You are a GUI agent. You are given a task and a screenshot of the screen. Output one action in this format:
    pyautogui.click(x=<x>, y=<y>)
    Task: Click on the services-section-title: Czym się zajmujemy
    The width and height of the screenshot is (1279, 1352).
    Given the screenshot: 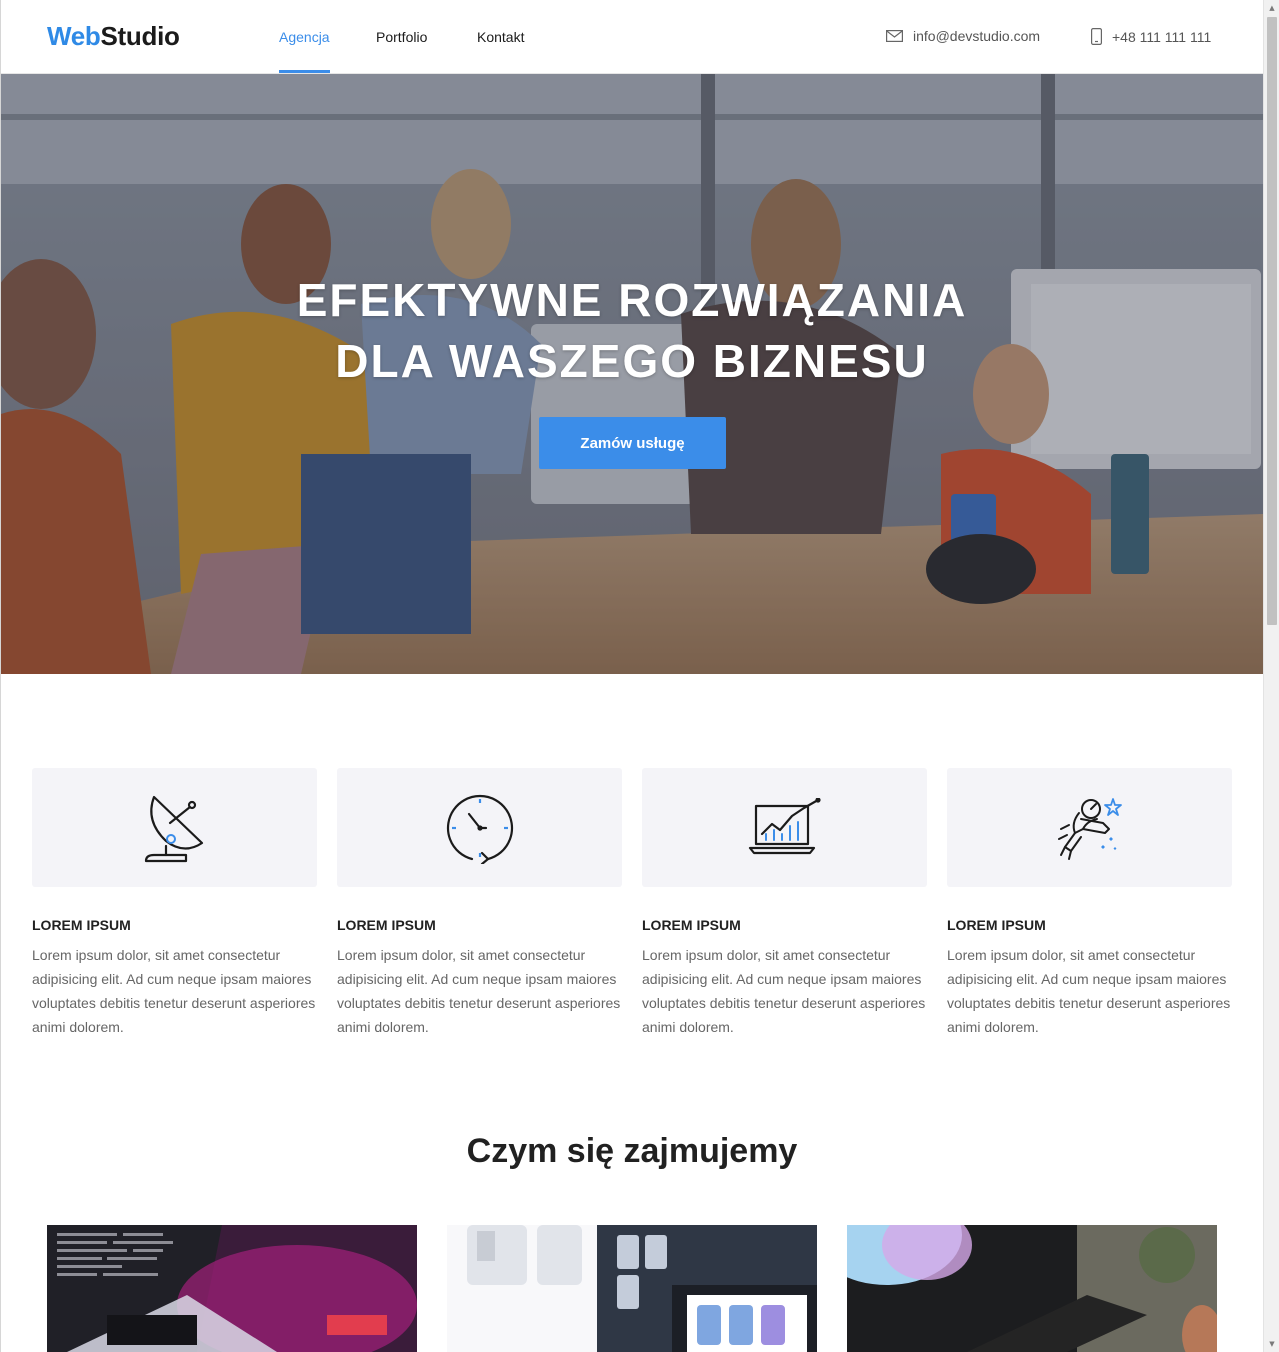 What is the action you would take?
    pyautogui.click(x=632, y=1151)
    